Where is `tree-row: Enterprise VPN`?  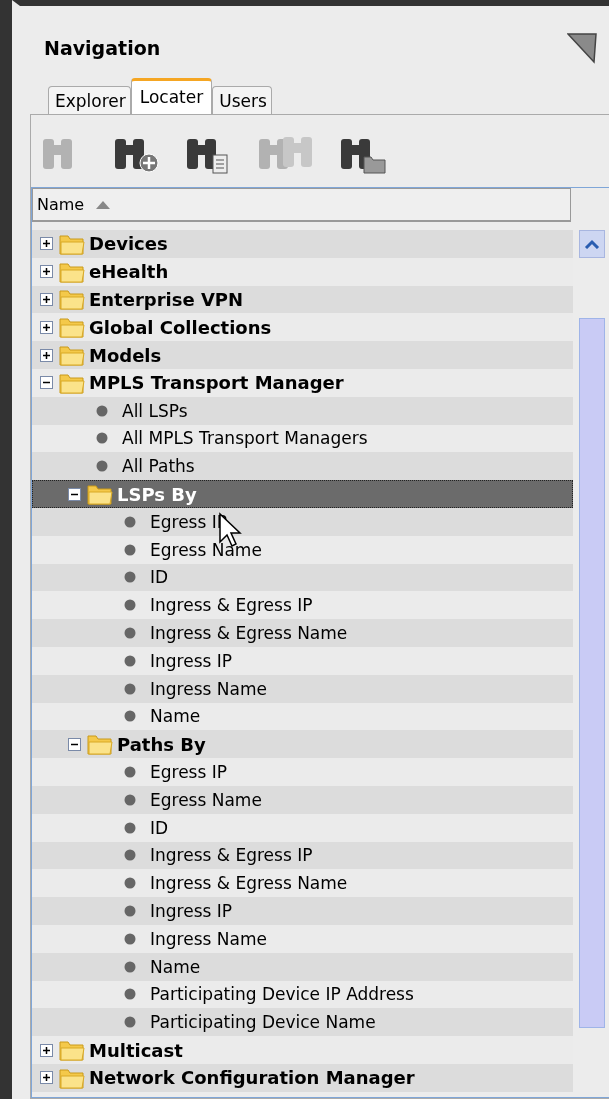 tree-row: Enterprise VPN is located at coordinates (302, 299).